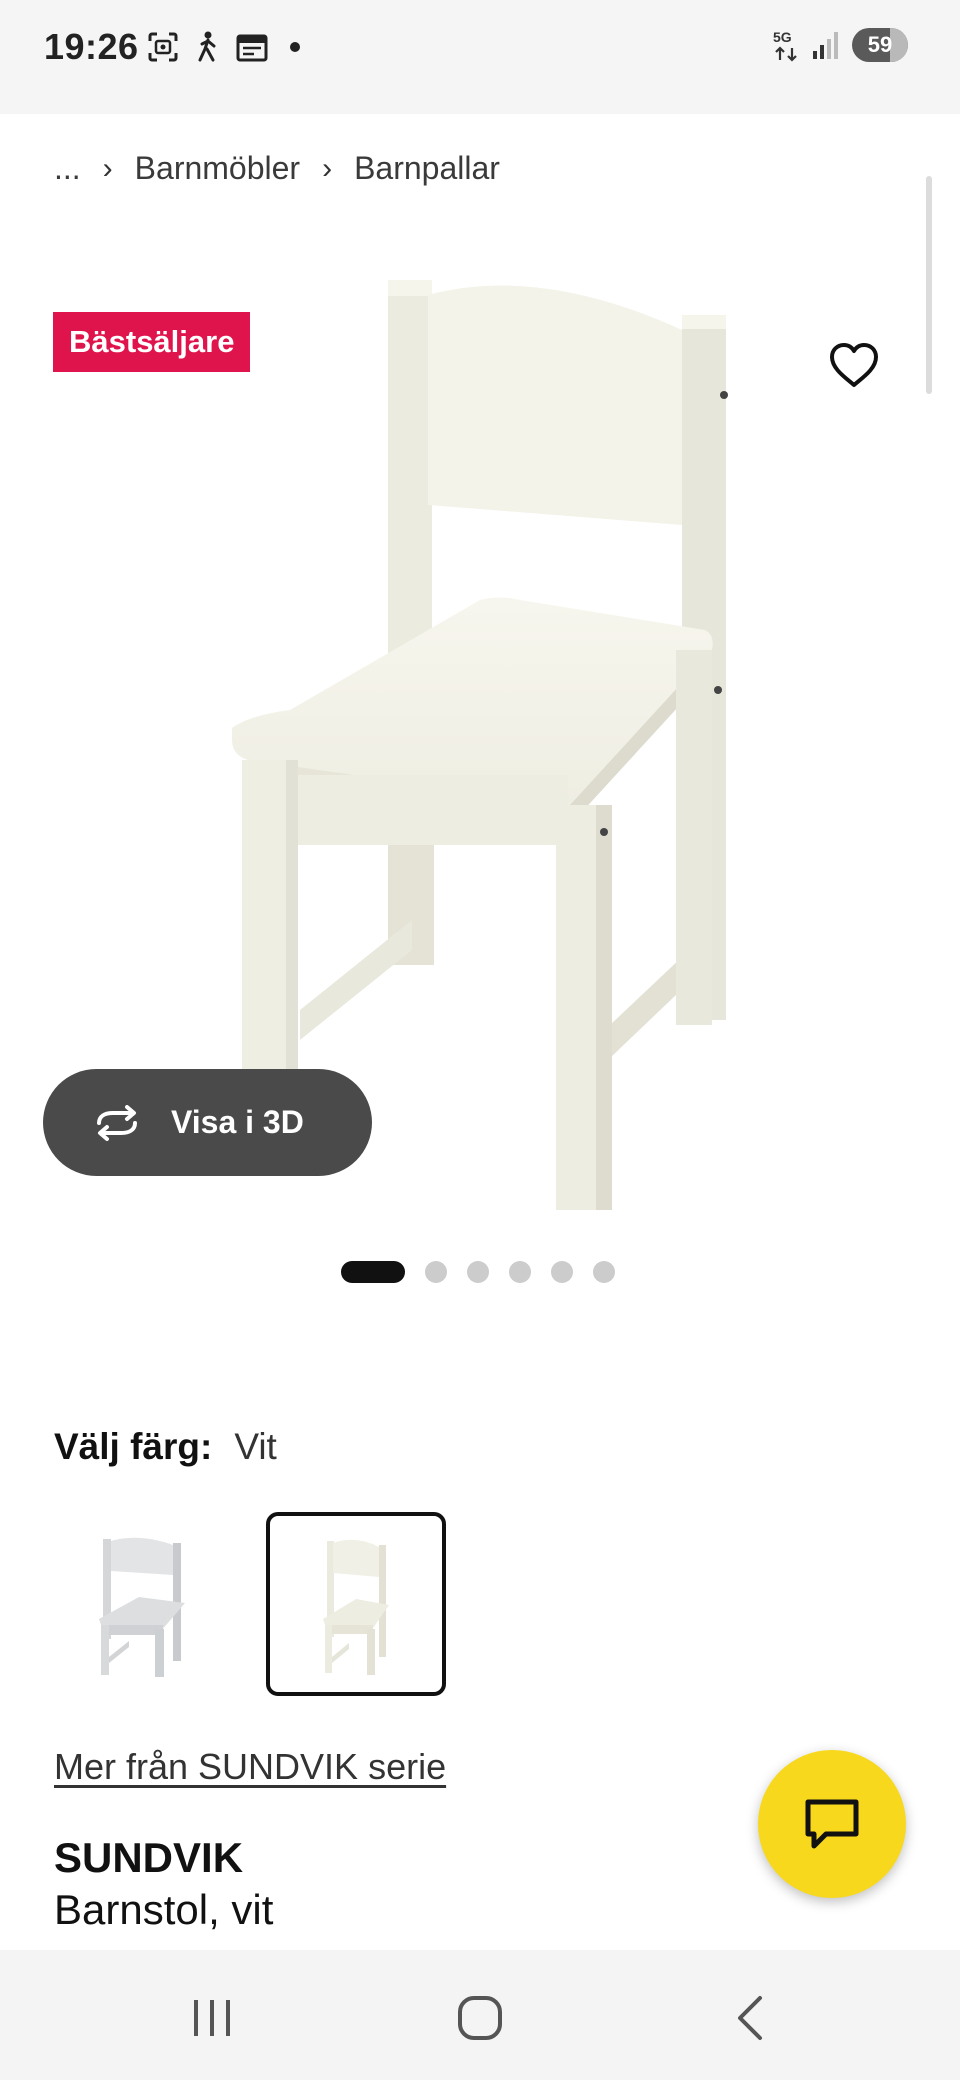 The height and width of the screenshot is (2080, 960). I want to click on chat-button, so click(832, 1824).